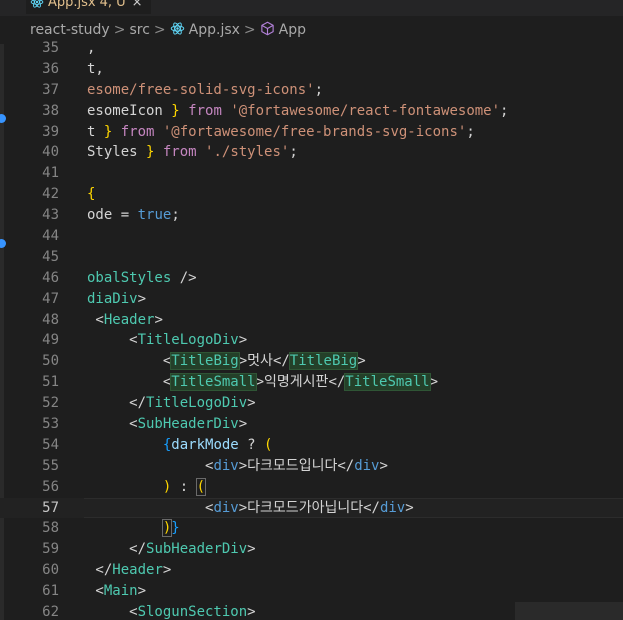 The image size is (623, 620). What do you see at coordinates (311, 299) in the screenshot?
I see `code-line: 47 diaDiv>` at bounding box center [311, 299].